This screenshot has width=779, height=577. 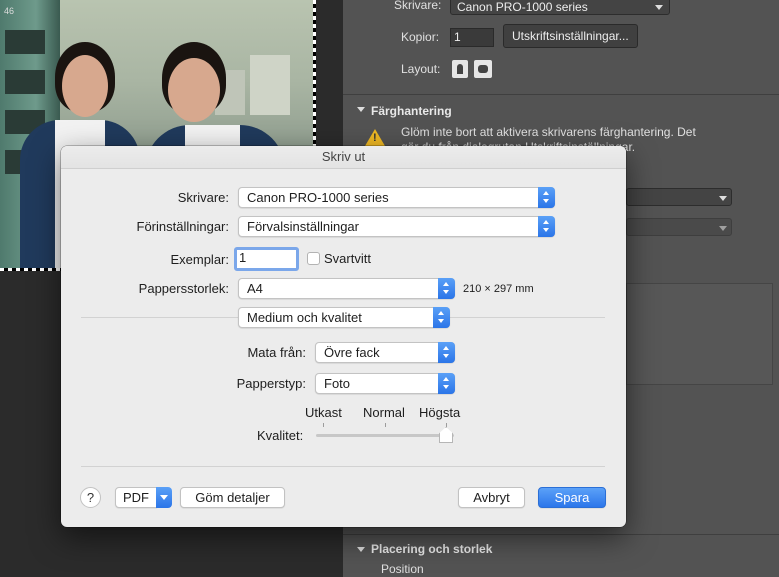 What do you see at coordinates (385, 352) in the screenshot?
I see `feed-select: Övre fack` at bounding box center [385, 352].